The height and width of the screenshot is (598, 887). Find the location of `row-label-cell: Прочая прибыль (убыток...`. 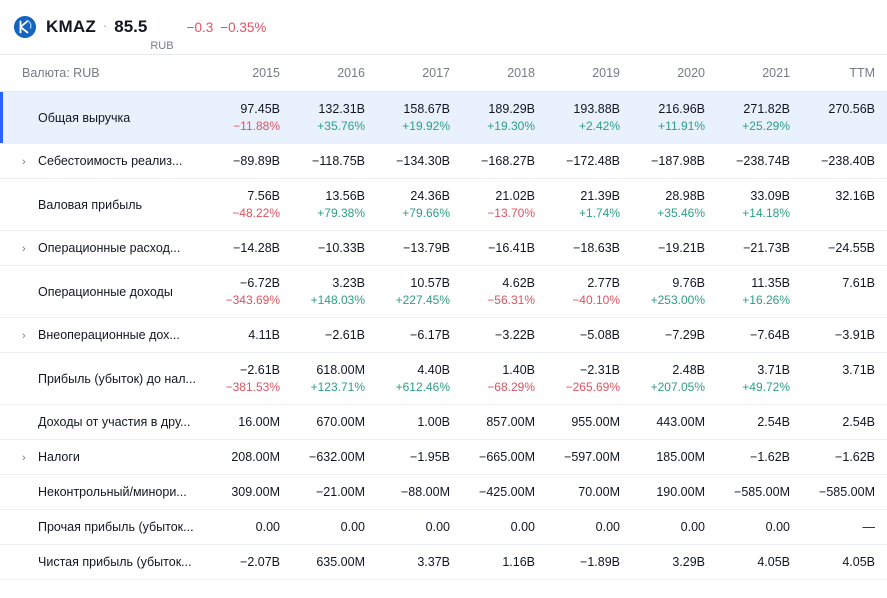

row-label-cell: Прочая прибыль (убыток... is located at coordinates (103, 527).